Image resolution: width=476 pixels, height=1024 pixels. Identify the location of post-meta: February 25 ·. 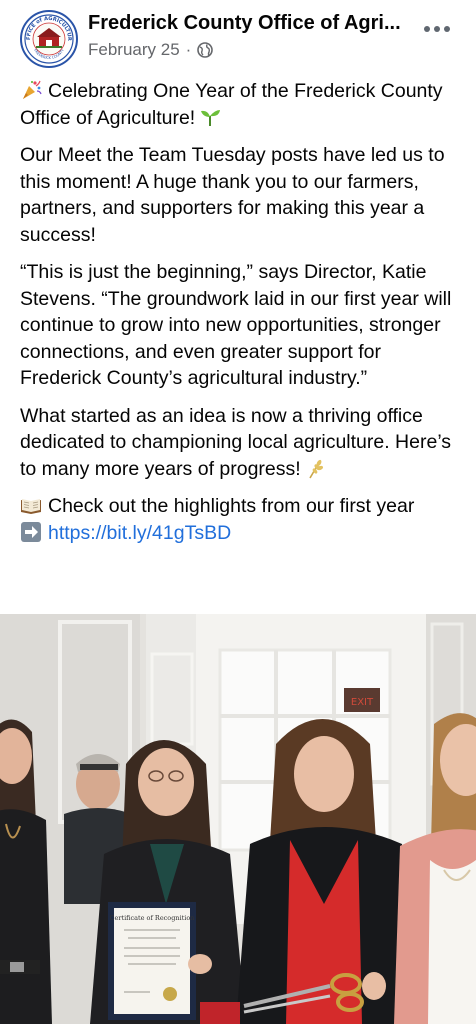
(151, 50).